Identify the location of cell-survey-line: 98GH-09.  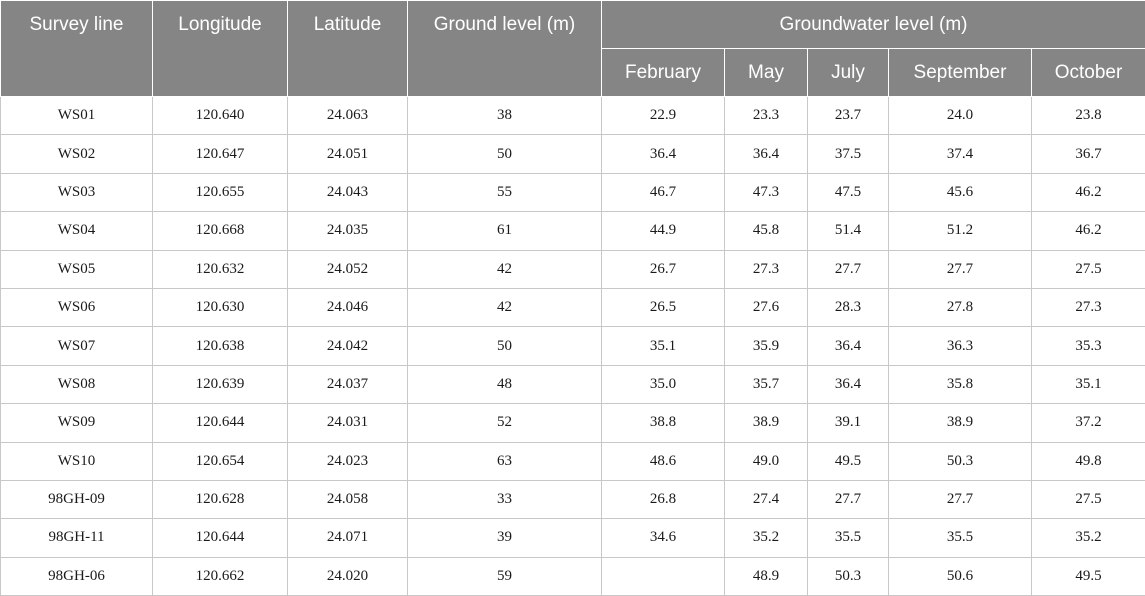
(76, 499).